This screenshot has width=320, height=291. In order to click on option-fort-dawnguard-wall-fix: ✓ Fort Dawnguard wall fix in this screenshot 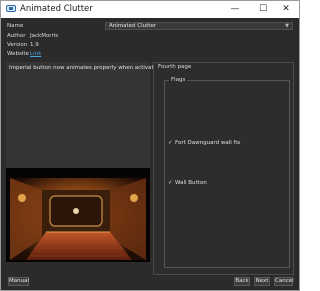, I will do `click(204, 143)`.